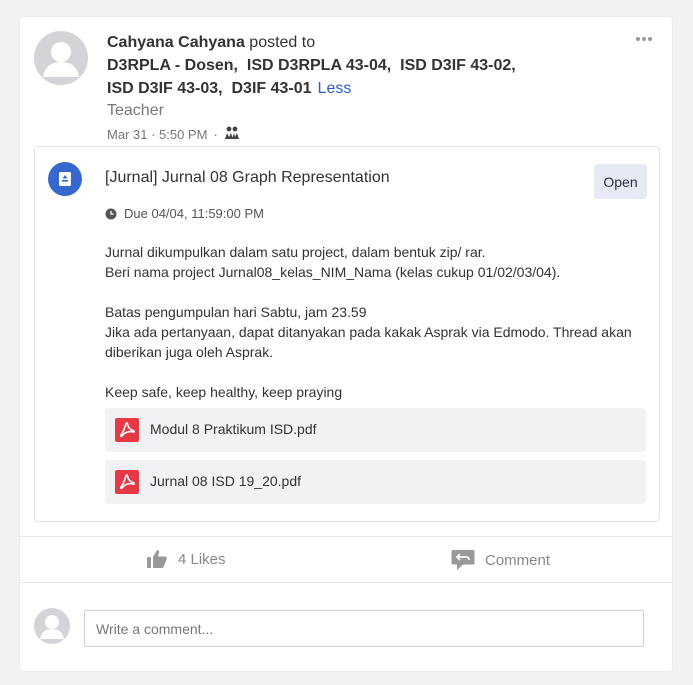  What do you see at coordinates (518, 560) in the screenshot?
I see `comment-label: Comment` at bounding box center [518, 560].